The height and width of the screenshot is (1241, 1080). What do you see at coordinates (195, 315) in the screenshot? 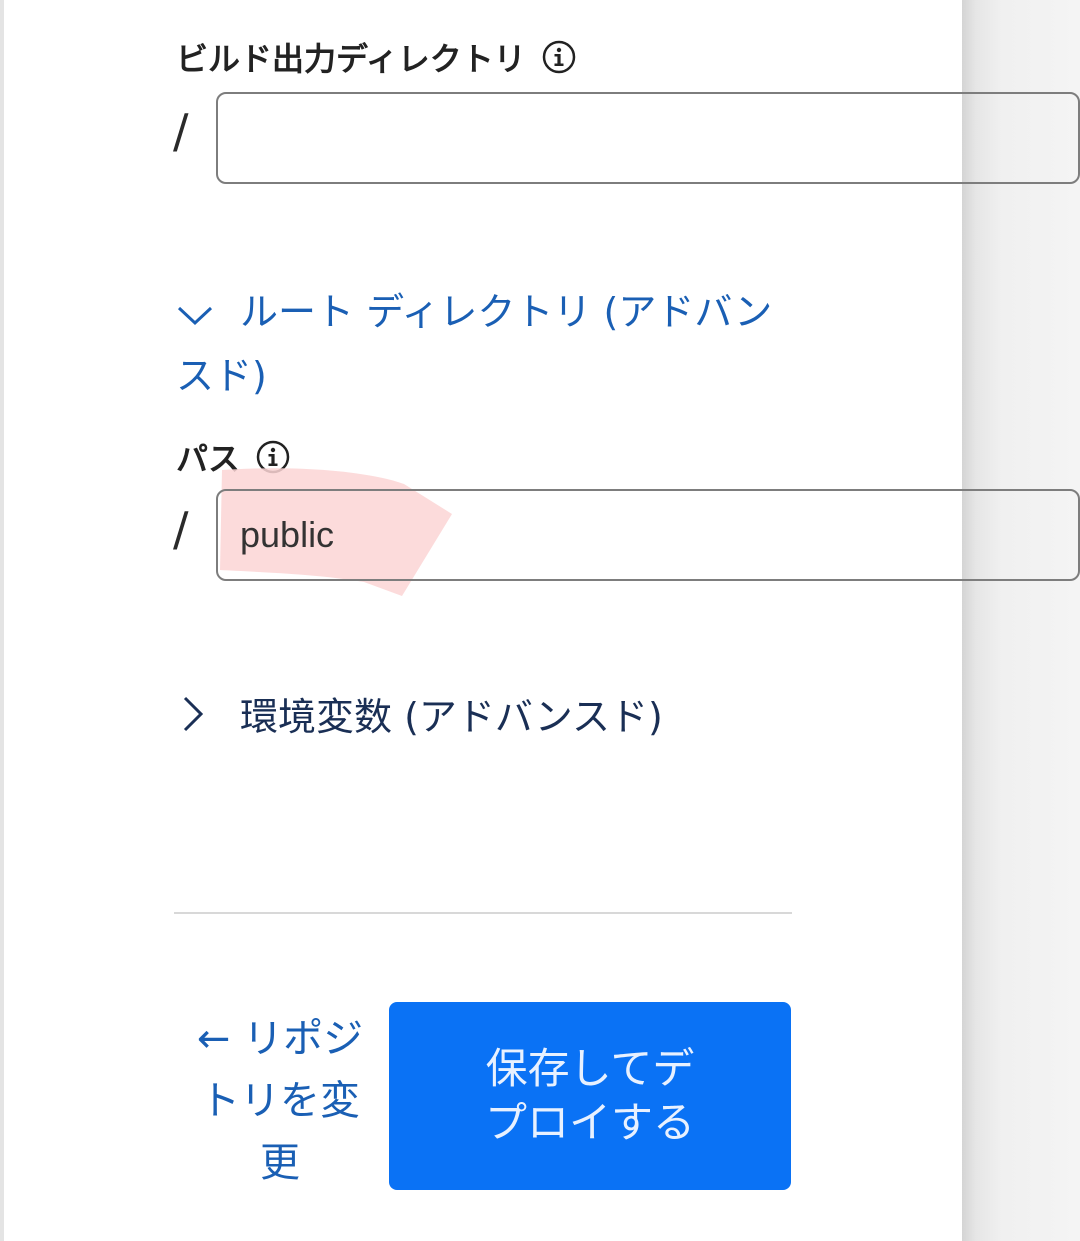
I see `chevron-down-icon` at bounding box center [195, 315].